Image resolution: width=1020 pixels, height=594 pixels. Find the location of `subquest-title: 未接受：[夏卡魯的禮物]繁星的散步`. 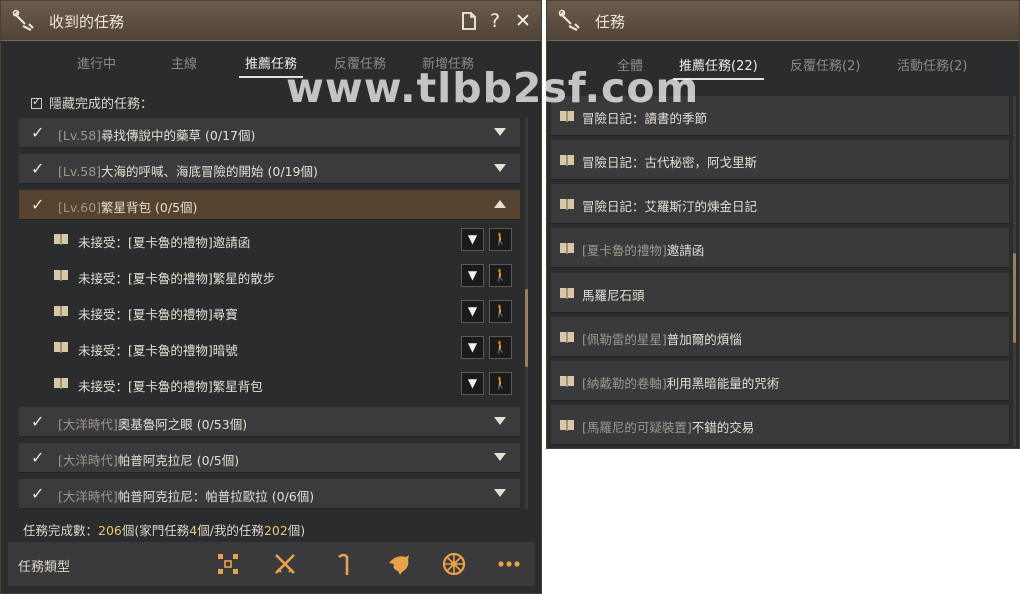

subquest-title: 未接受：[夏卡魯的禮物]繁星的散步 is located at coordinates (177, 278).